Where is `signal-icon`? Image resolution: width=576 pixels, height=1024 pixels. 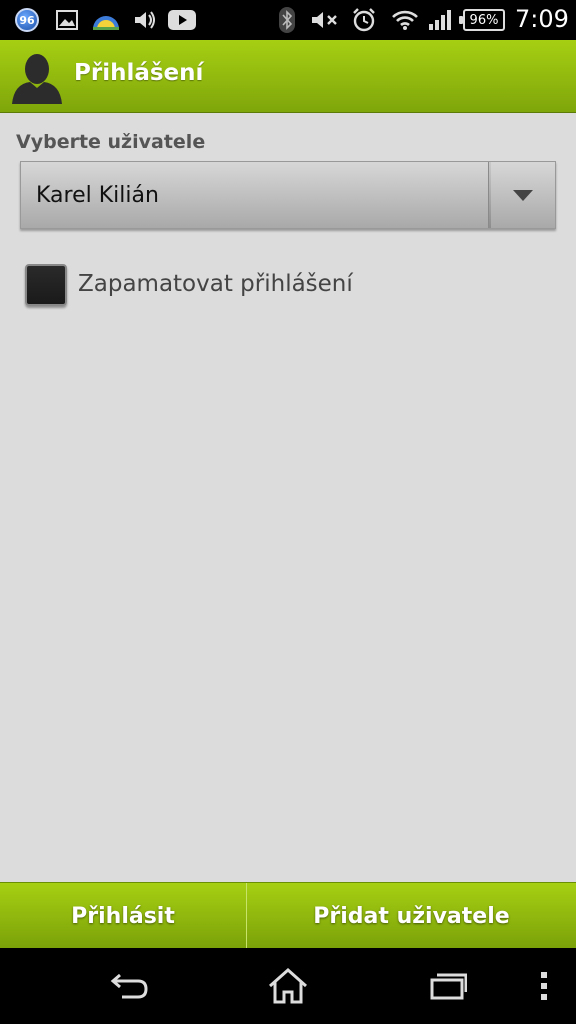 signal-icon is located at coordinates (441, 20).